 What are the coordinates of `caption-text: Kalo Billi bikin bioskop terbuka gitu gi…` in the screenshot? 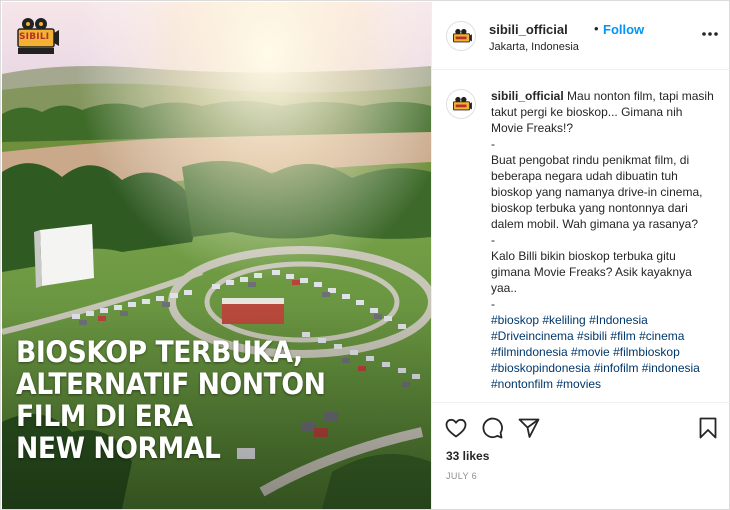 It's located at (591, 272).